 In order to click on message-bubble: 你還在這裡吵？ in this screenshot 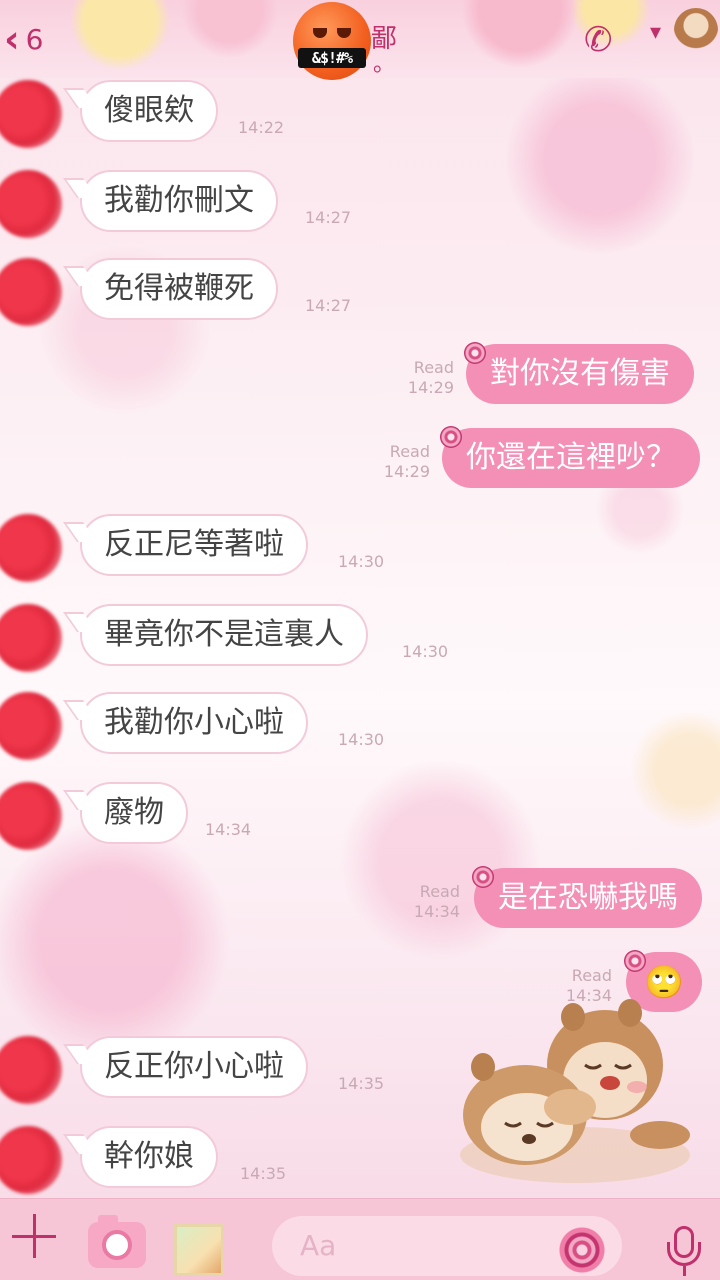, I will do `click(571, 458)`.